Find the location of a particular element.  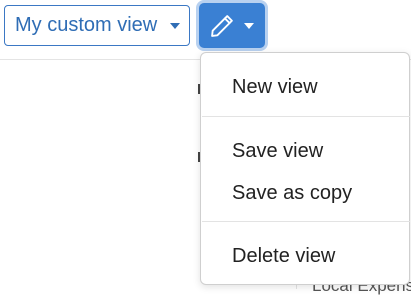

menu-item-save-view: Save view is located at coordinates (305, 151).